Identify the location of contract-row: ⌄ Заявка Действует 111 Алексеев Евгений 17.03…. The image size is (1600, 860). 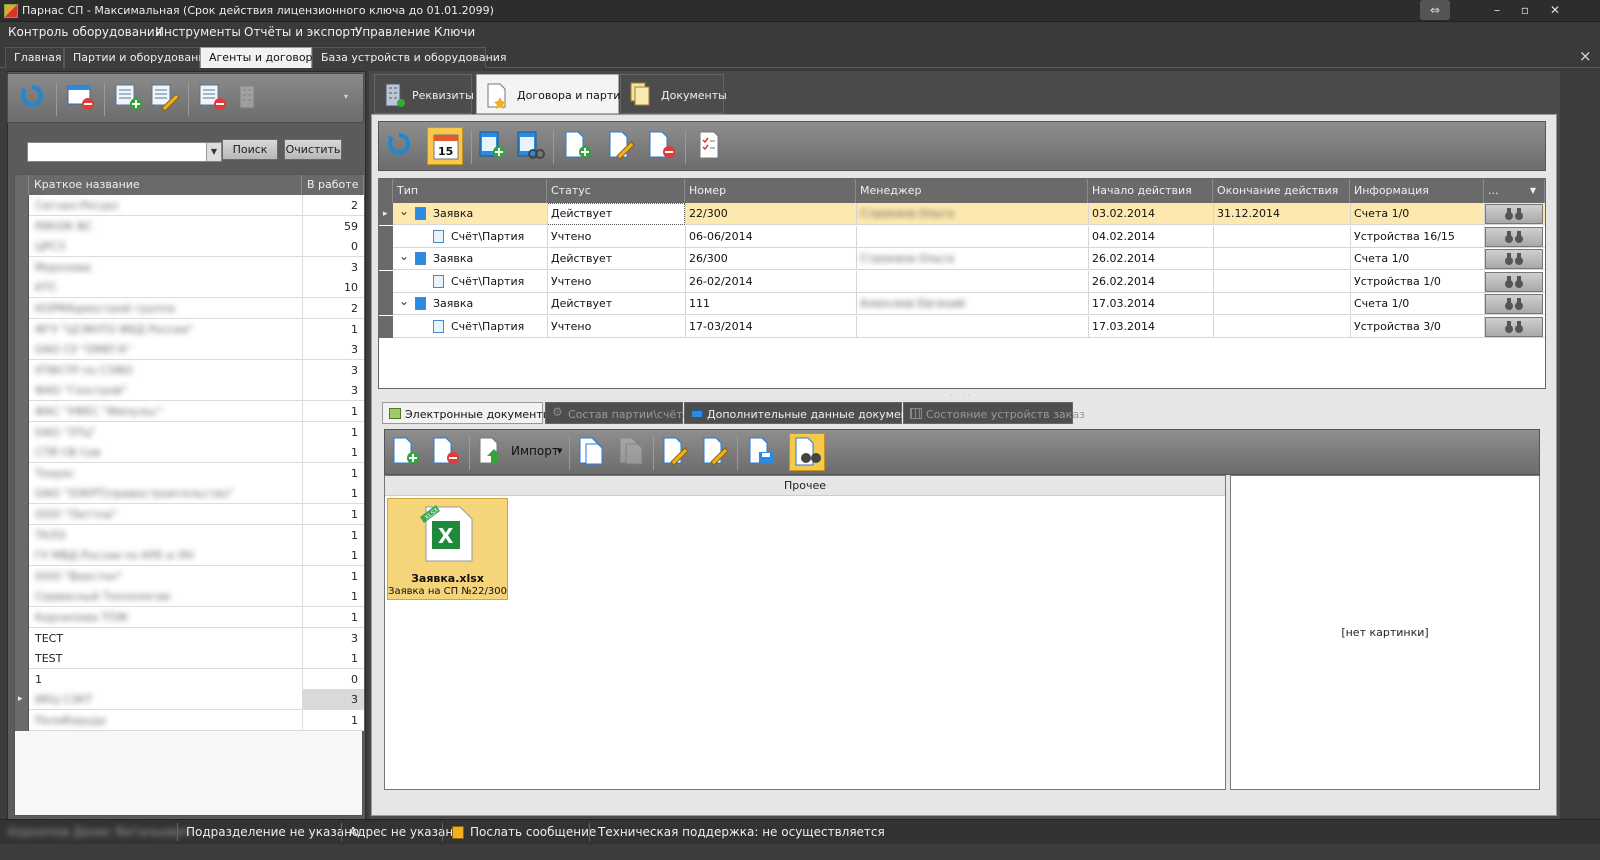
(962, 304).